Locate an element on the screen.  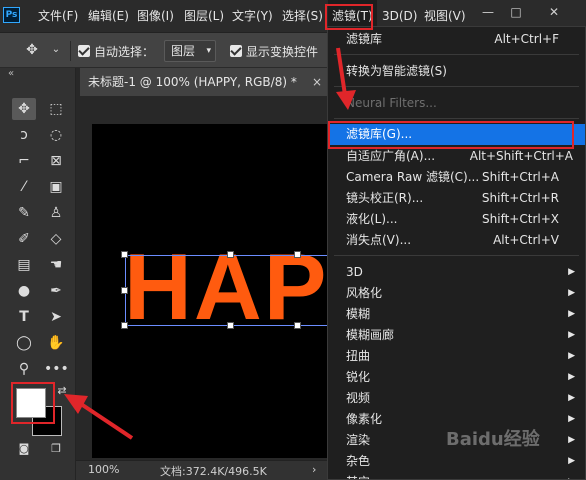
annotation-arrowhead is located at coordinates (346, 100).